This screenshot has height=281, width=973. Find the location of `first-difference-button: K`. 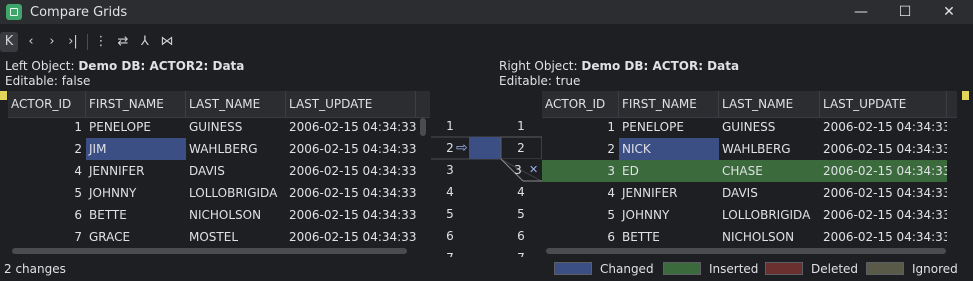

first-difference-button: K is located at coordinates (9, 42).